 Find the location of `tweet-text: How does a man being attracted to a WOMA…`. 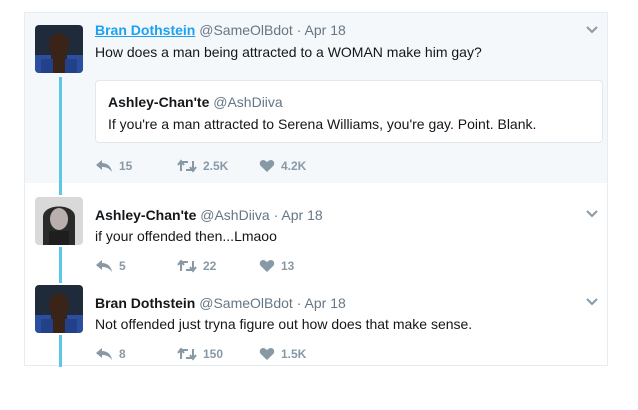

tweet-text: How does a man being attracted to a WOMA… is located at coordinates (288, 52).